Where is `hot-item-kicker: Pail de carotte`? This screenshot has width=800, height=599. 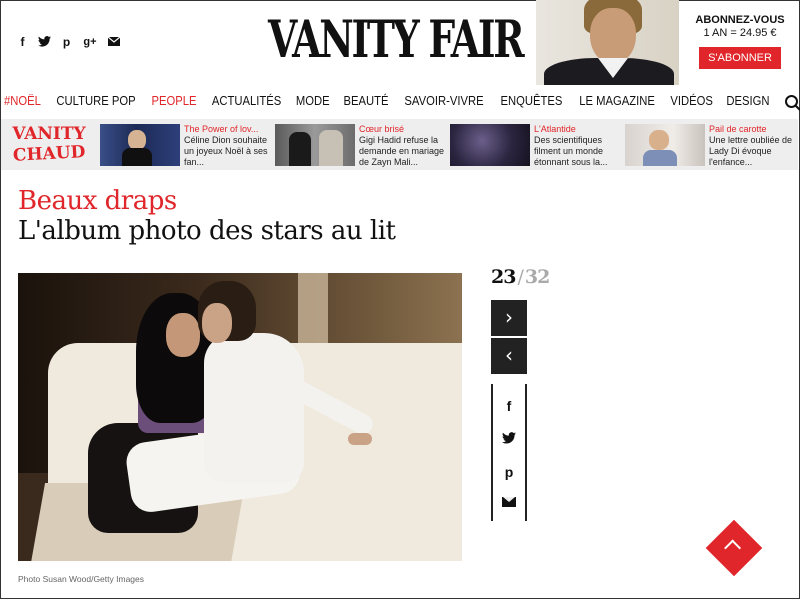 hot-item-kicker: Pail de carotte is located at coordinates (738, 129).